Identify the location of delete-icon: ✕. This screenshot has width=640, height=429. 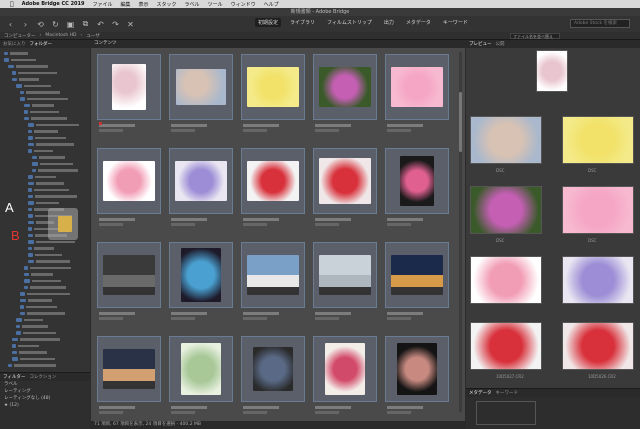
(130, 24).